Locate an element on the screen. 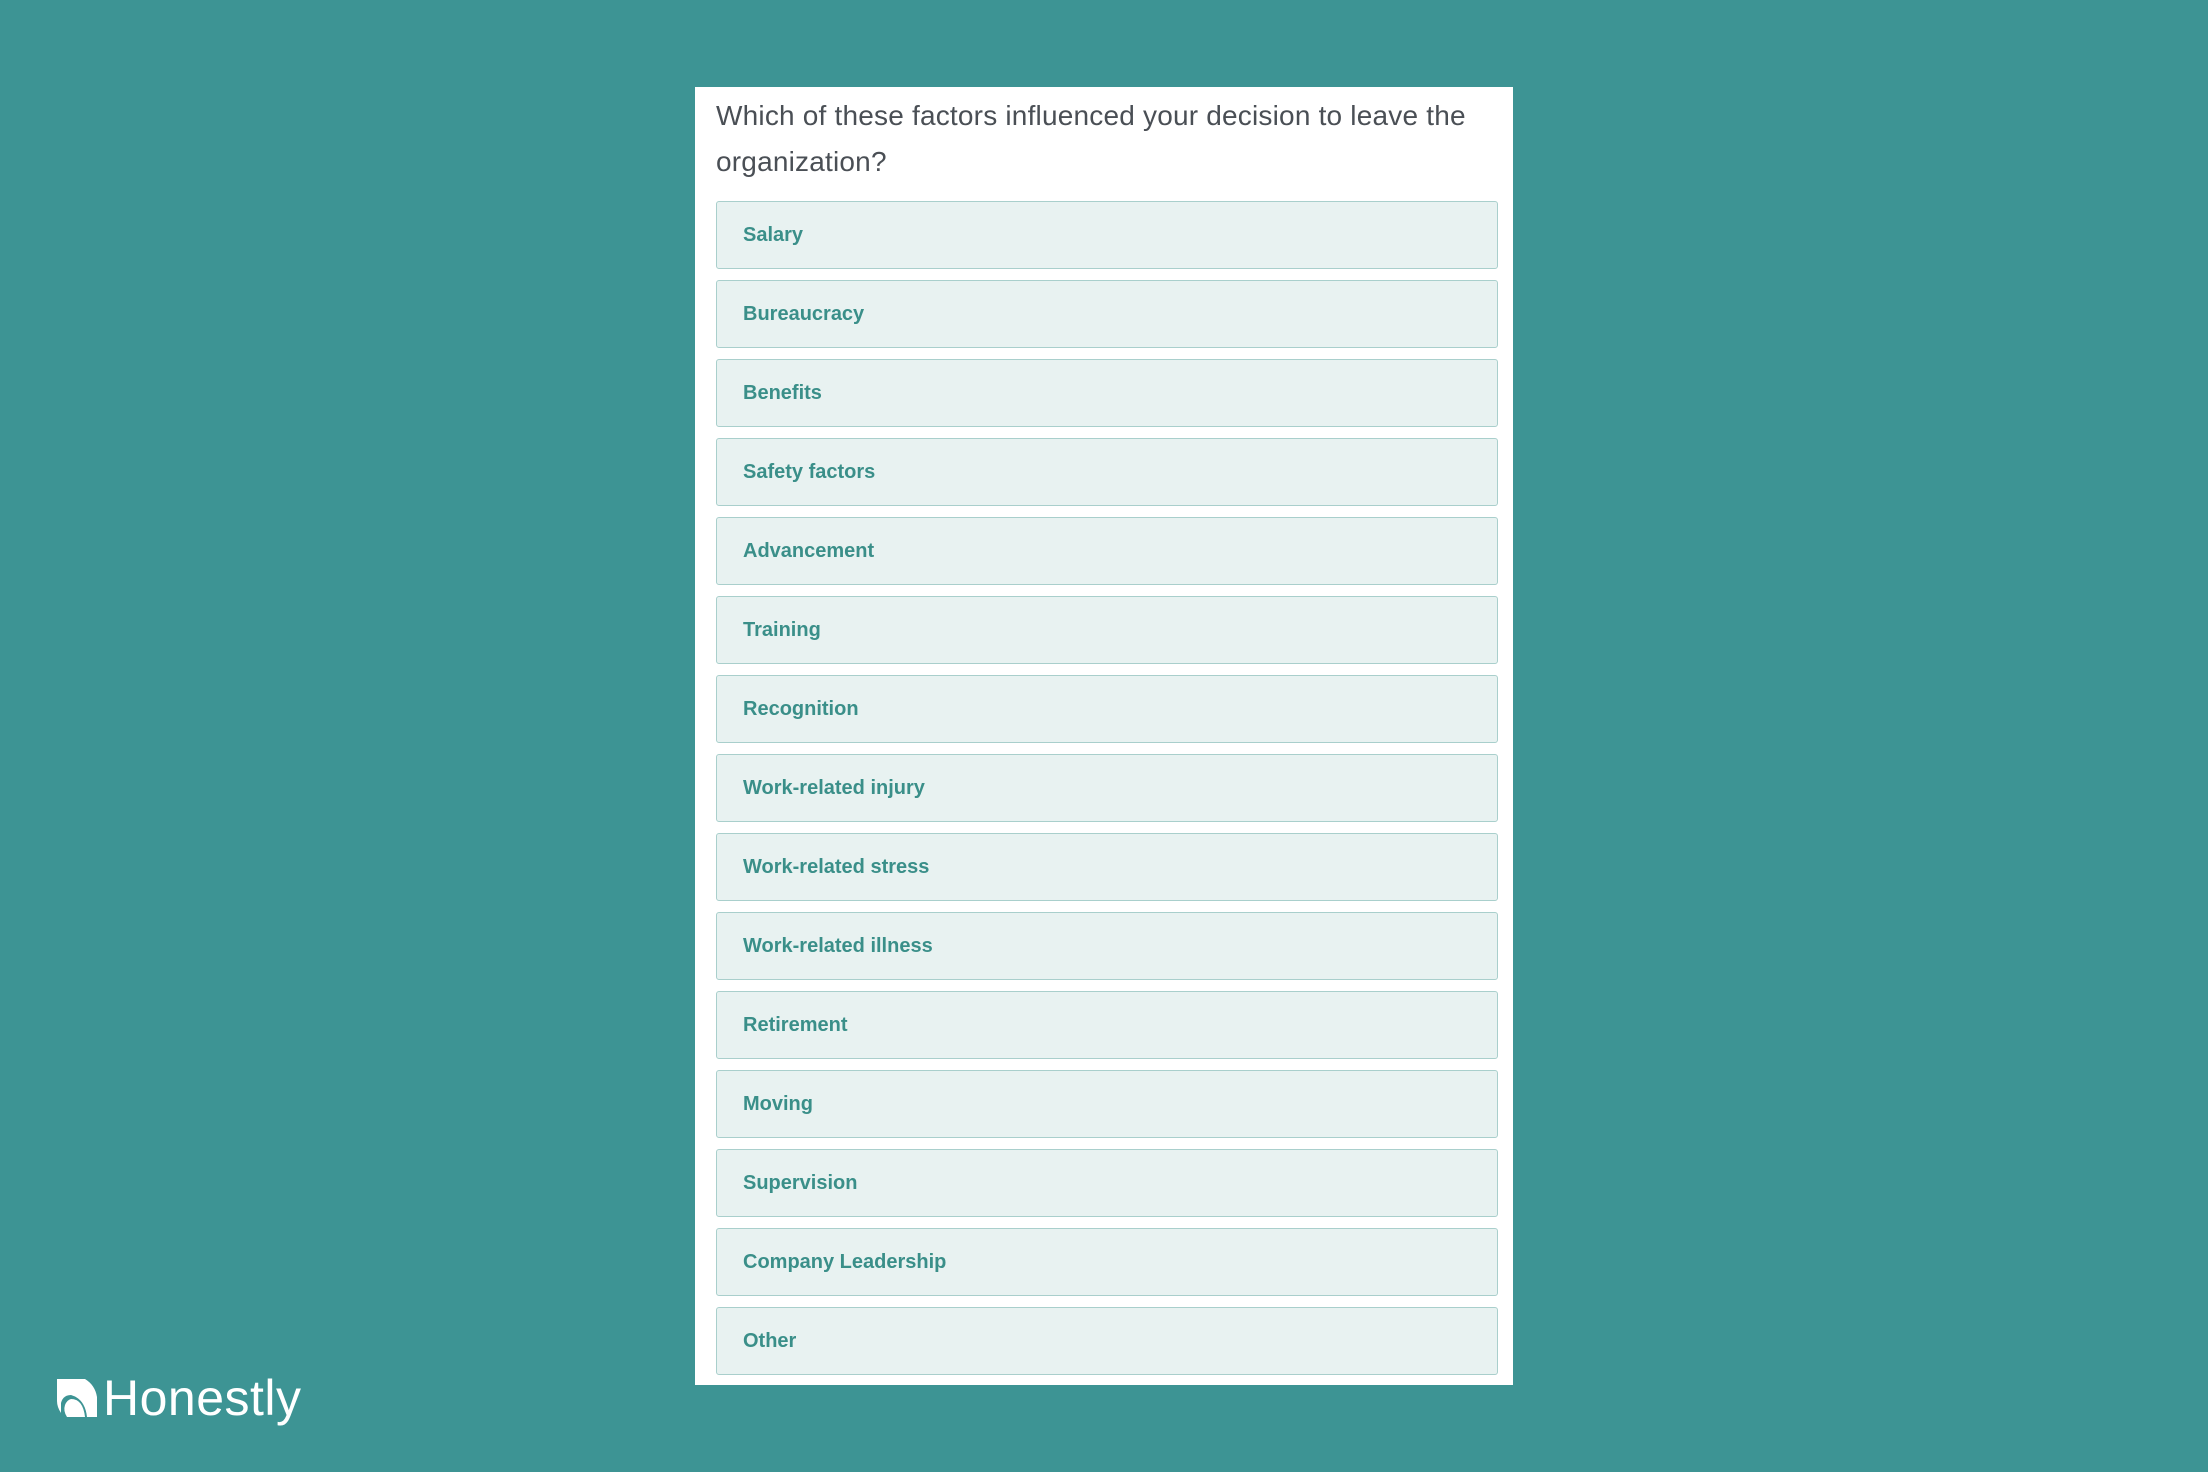 The image size is (2208, 1472). option-label: Work-related stress is located at coordinates (836, 866).